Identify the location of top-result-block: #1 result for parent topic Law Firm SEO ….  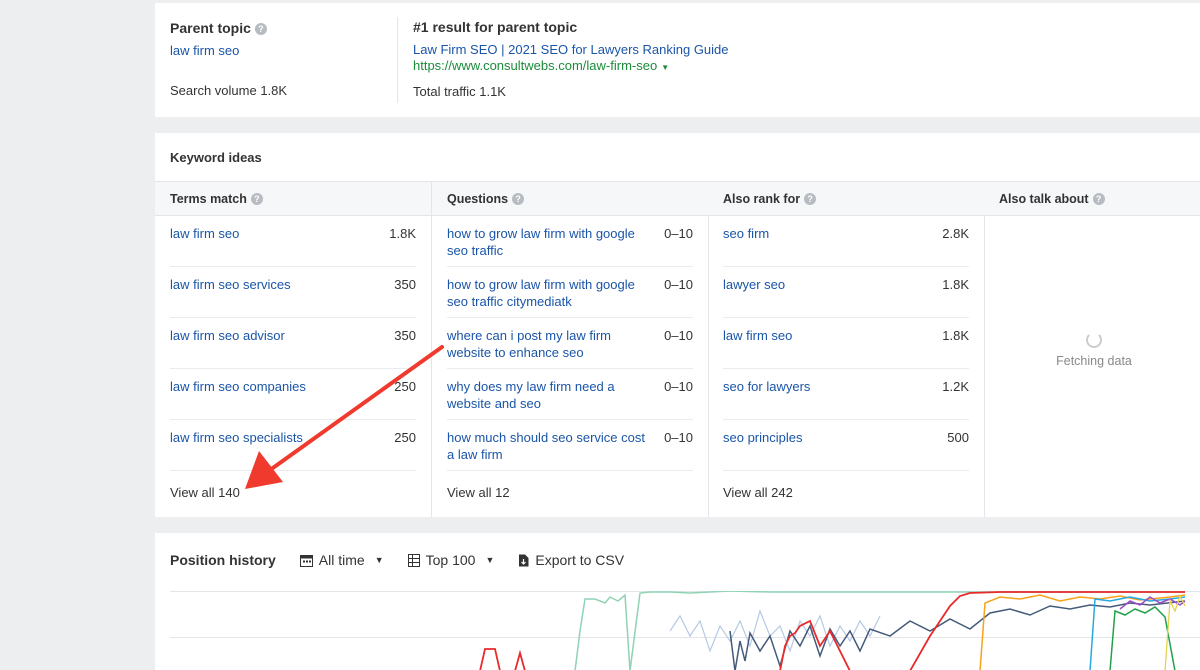
(571, 59).